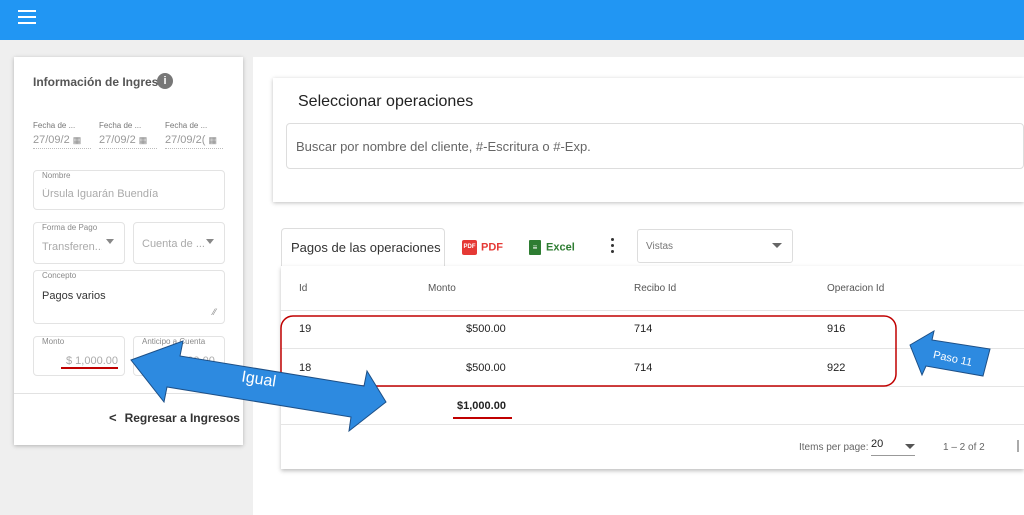  What do you see at coordinates (165, 81) in the screenshot?
I see `info-icon: i` at bounding box center [165, 81].